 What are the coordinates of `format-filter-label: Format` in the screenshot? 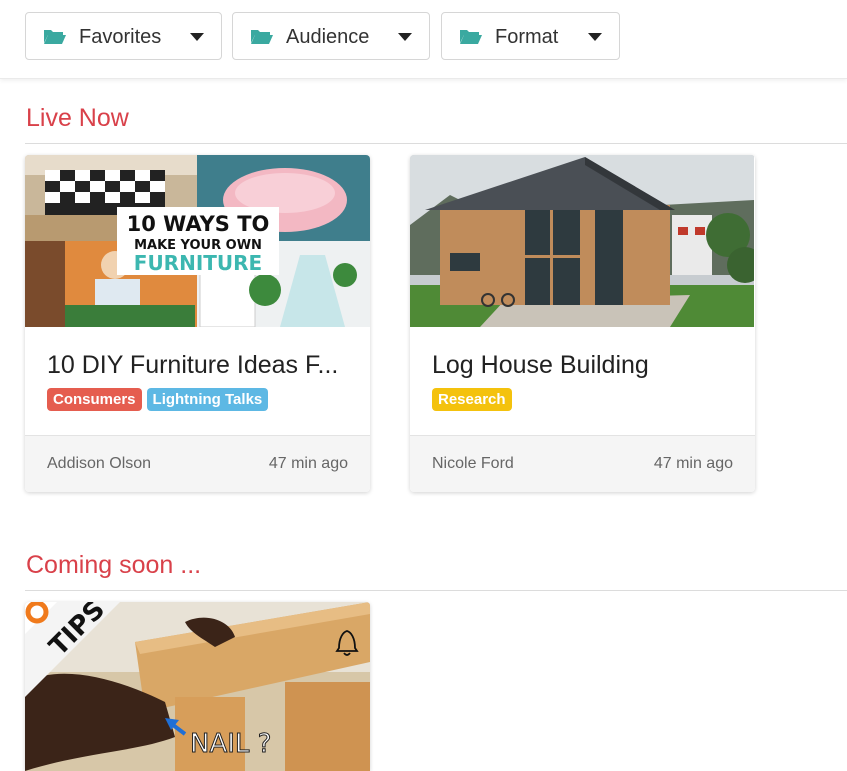 It's located at (527, 37).